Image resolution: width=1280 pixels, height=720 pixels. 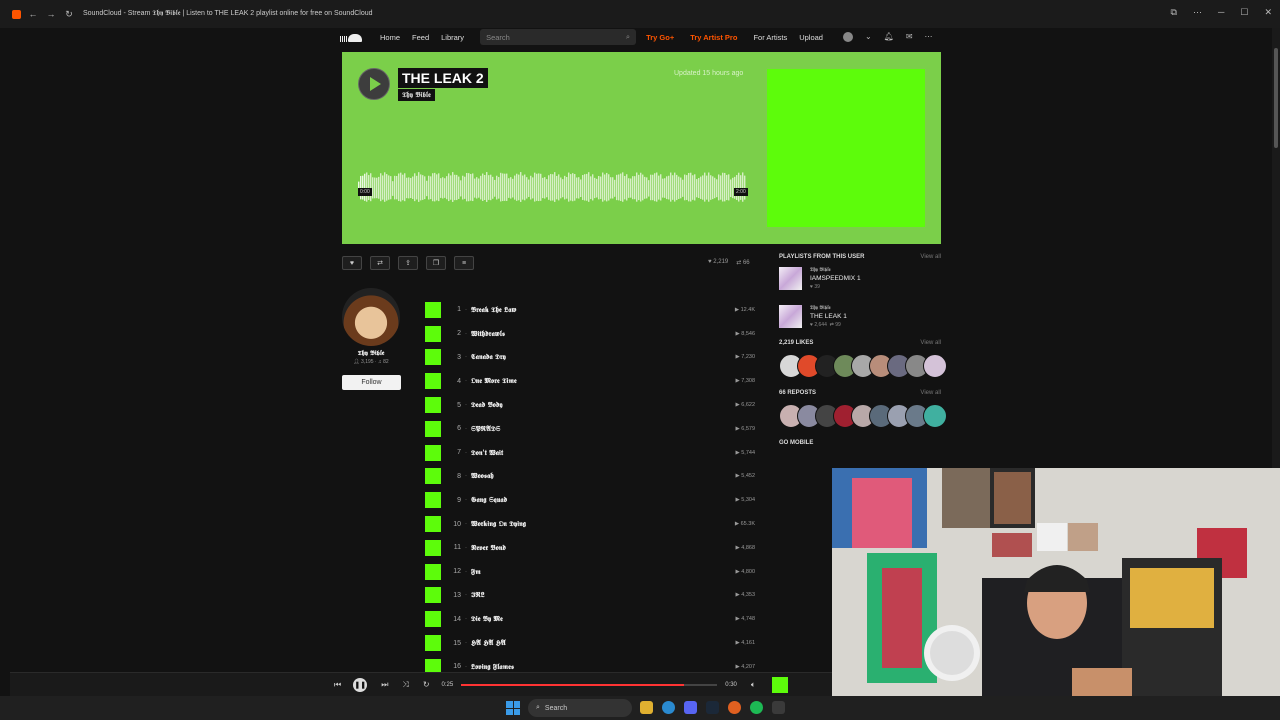 I want to click on minimize-icon: ─, so click(x=1221, y=12).